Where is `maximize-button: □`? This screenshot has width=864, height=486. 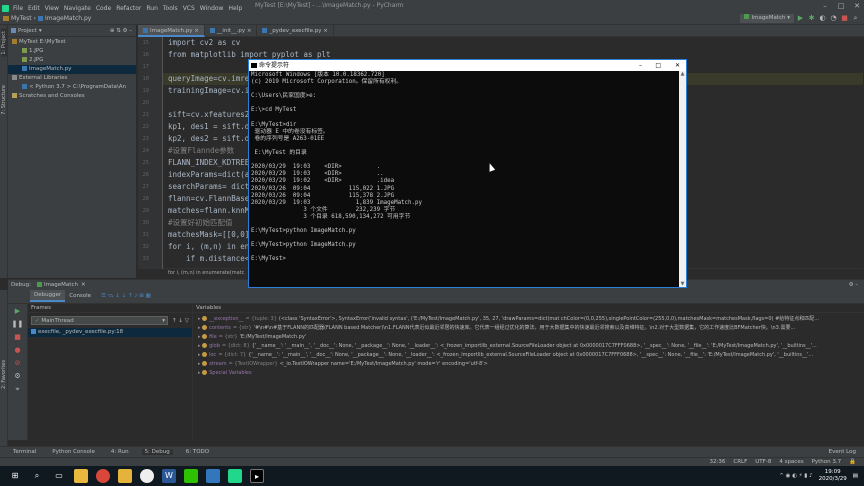 maximize-button: □ is located at coordinates (841, 6).